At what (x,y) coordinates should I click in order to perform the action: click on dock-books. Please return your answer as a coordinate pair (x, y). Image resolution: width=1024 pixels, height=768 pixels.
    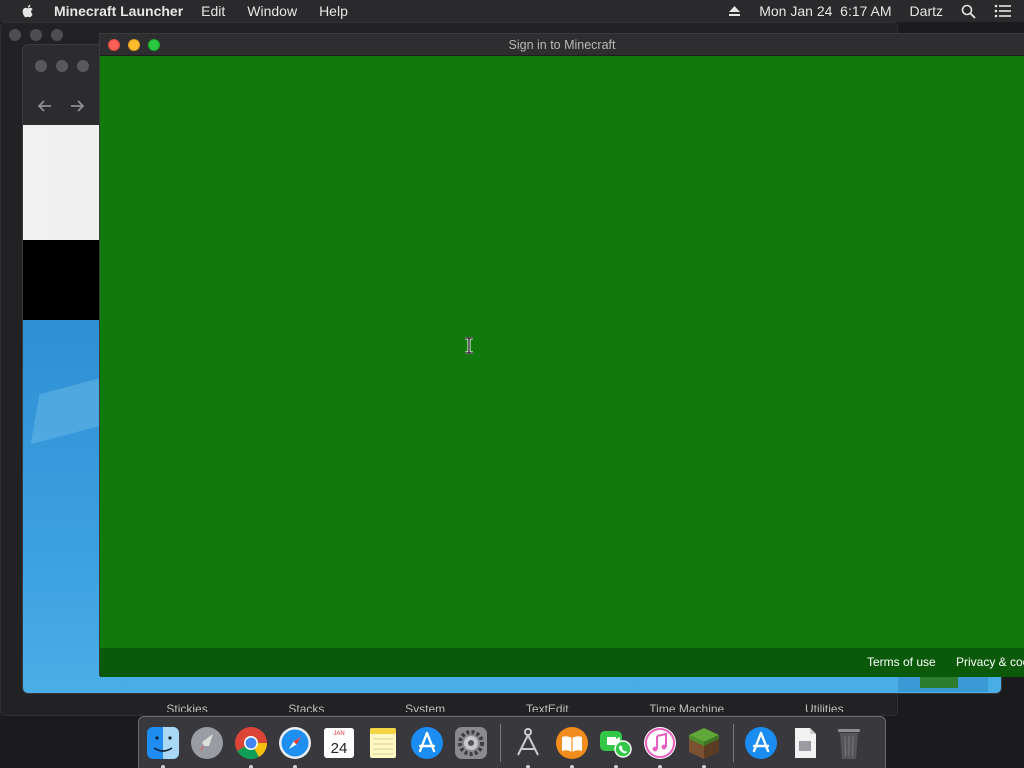
    Looking at the image, I should click on (572, 746).